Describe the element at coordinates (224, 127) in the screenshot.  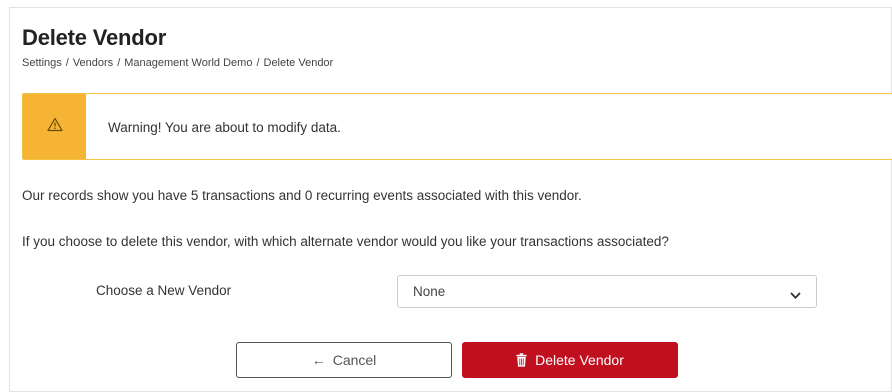
I see `warning-text: Warning! You are about to modify data.` at that location.